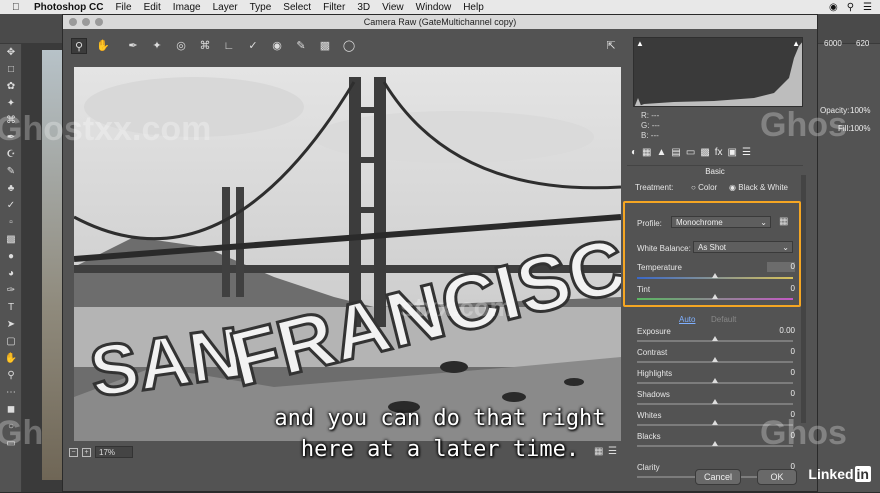 Image resolution: width=880 pixels, height=493 pixels. I want to click on list-icon: ☰, so click(867, 7).